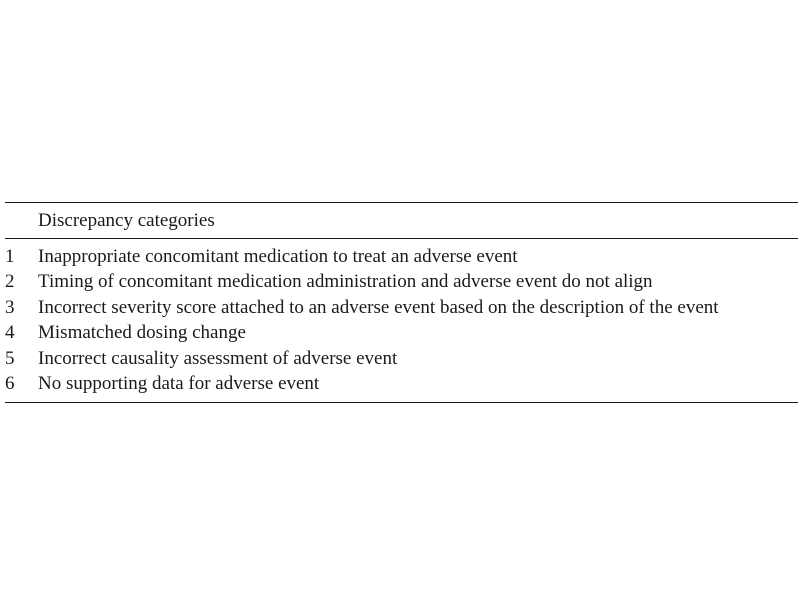 This screenshot has height=600, width=800. Describe the element at coordinates (179, 384) in the screenshot. I see `row-category: No supporting data for adverse event` at that location.